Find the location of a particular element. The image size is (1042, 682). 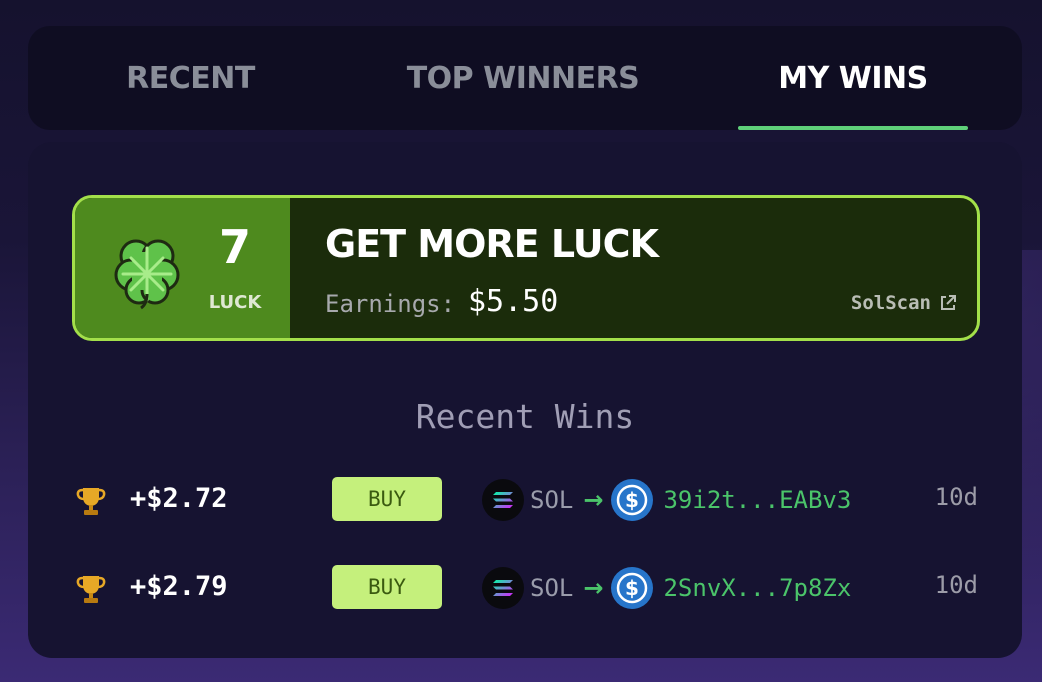

external-link-icon is located at coordinates (948, 302).